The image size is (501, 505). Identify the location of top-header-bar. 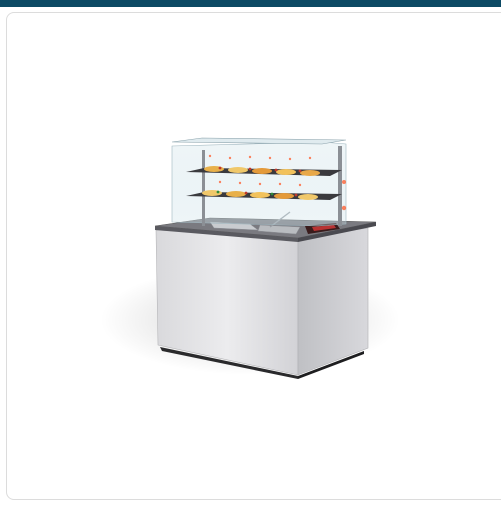
(250, 3).